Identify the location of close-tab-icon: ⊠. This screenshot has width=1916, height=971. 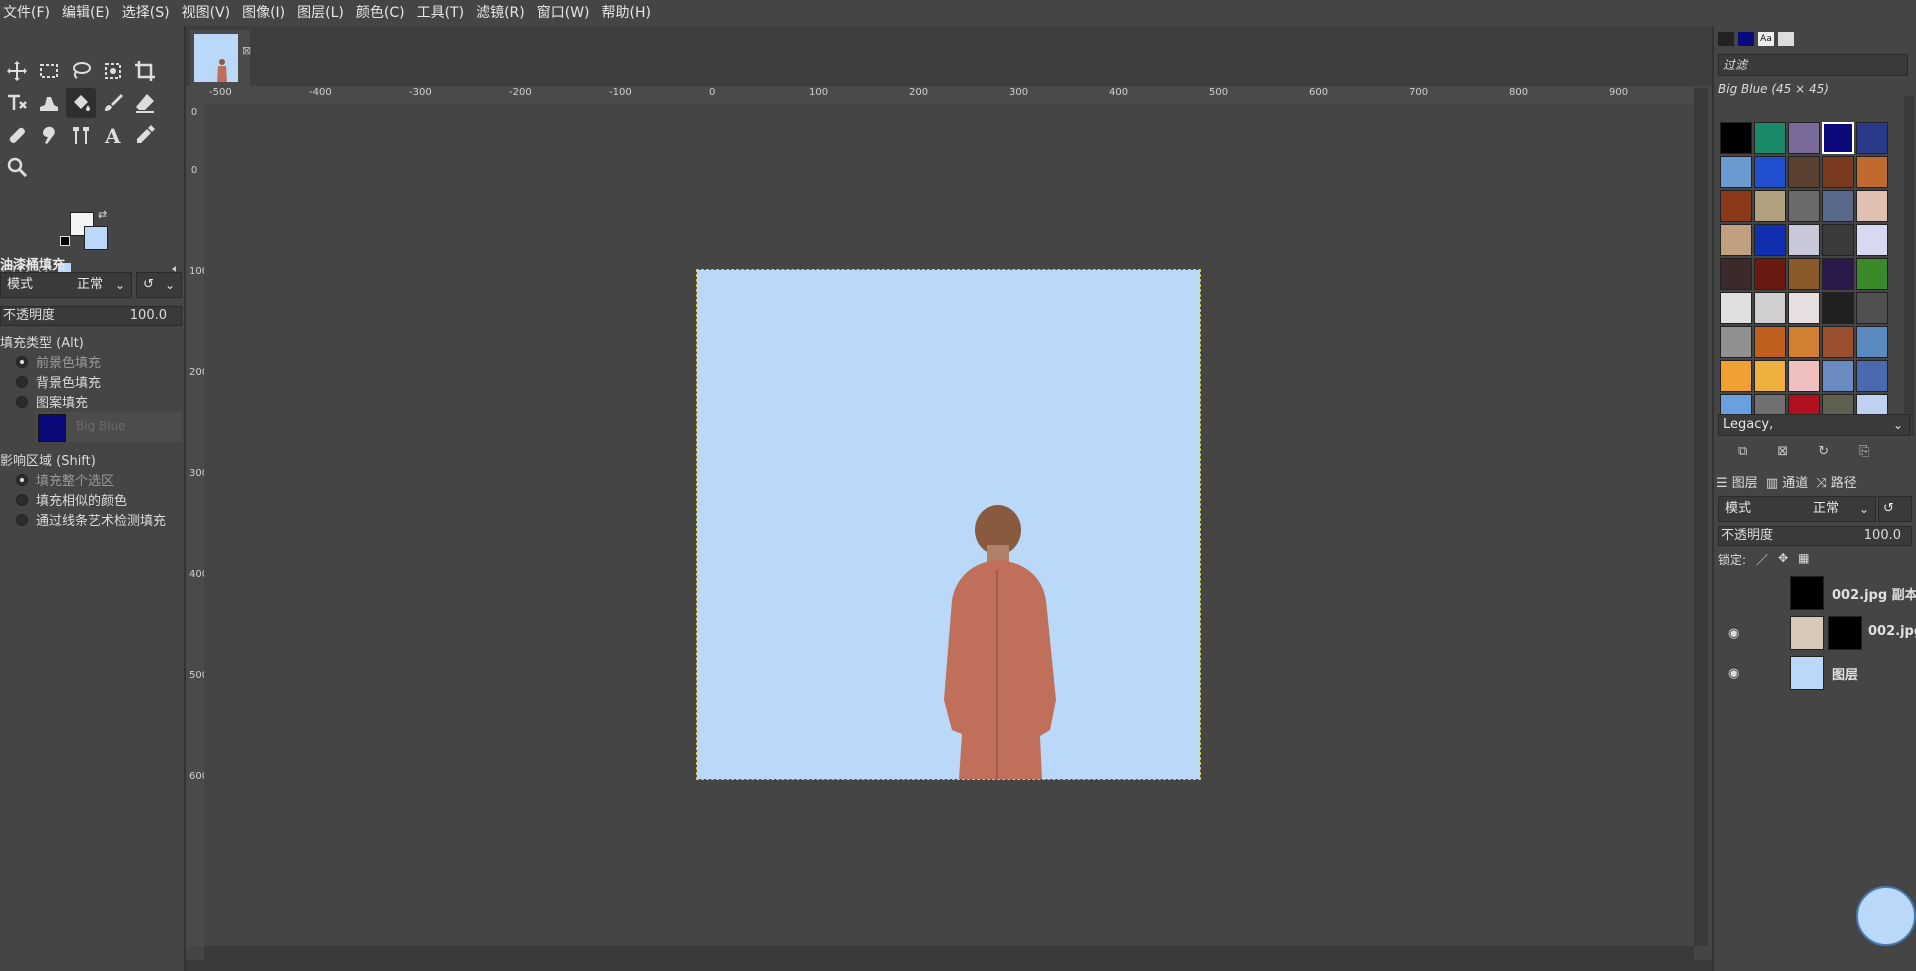
(246, 50).